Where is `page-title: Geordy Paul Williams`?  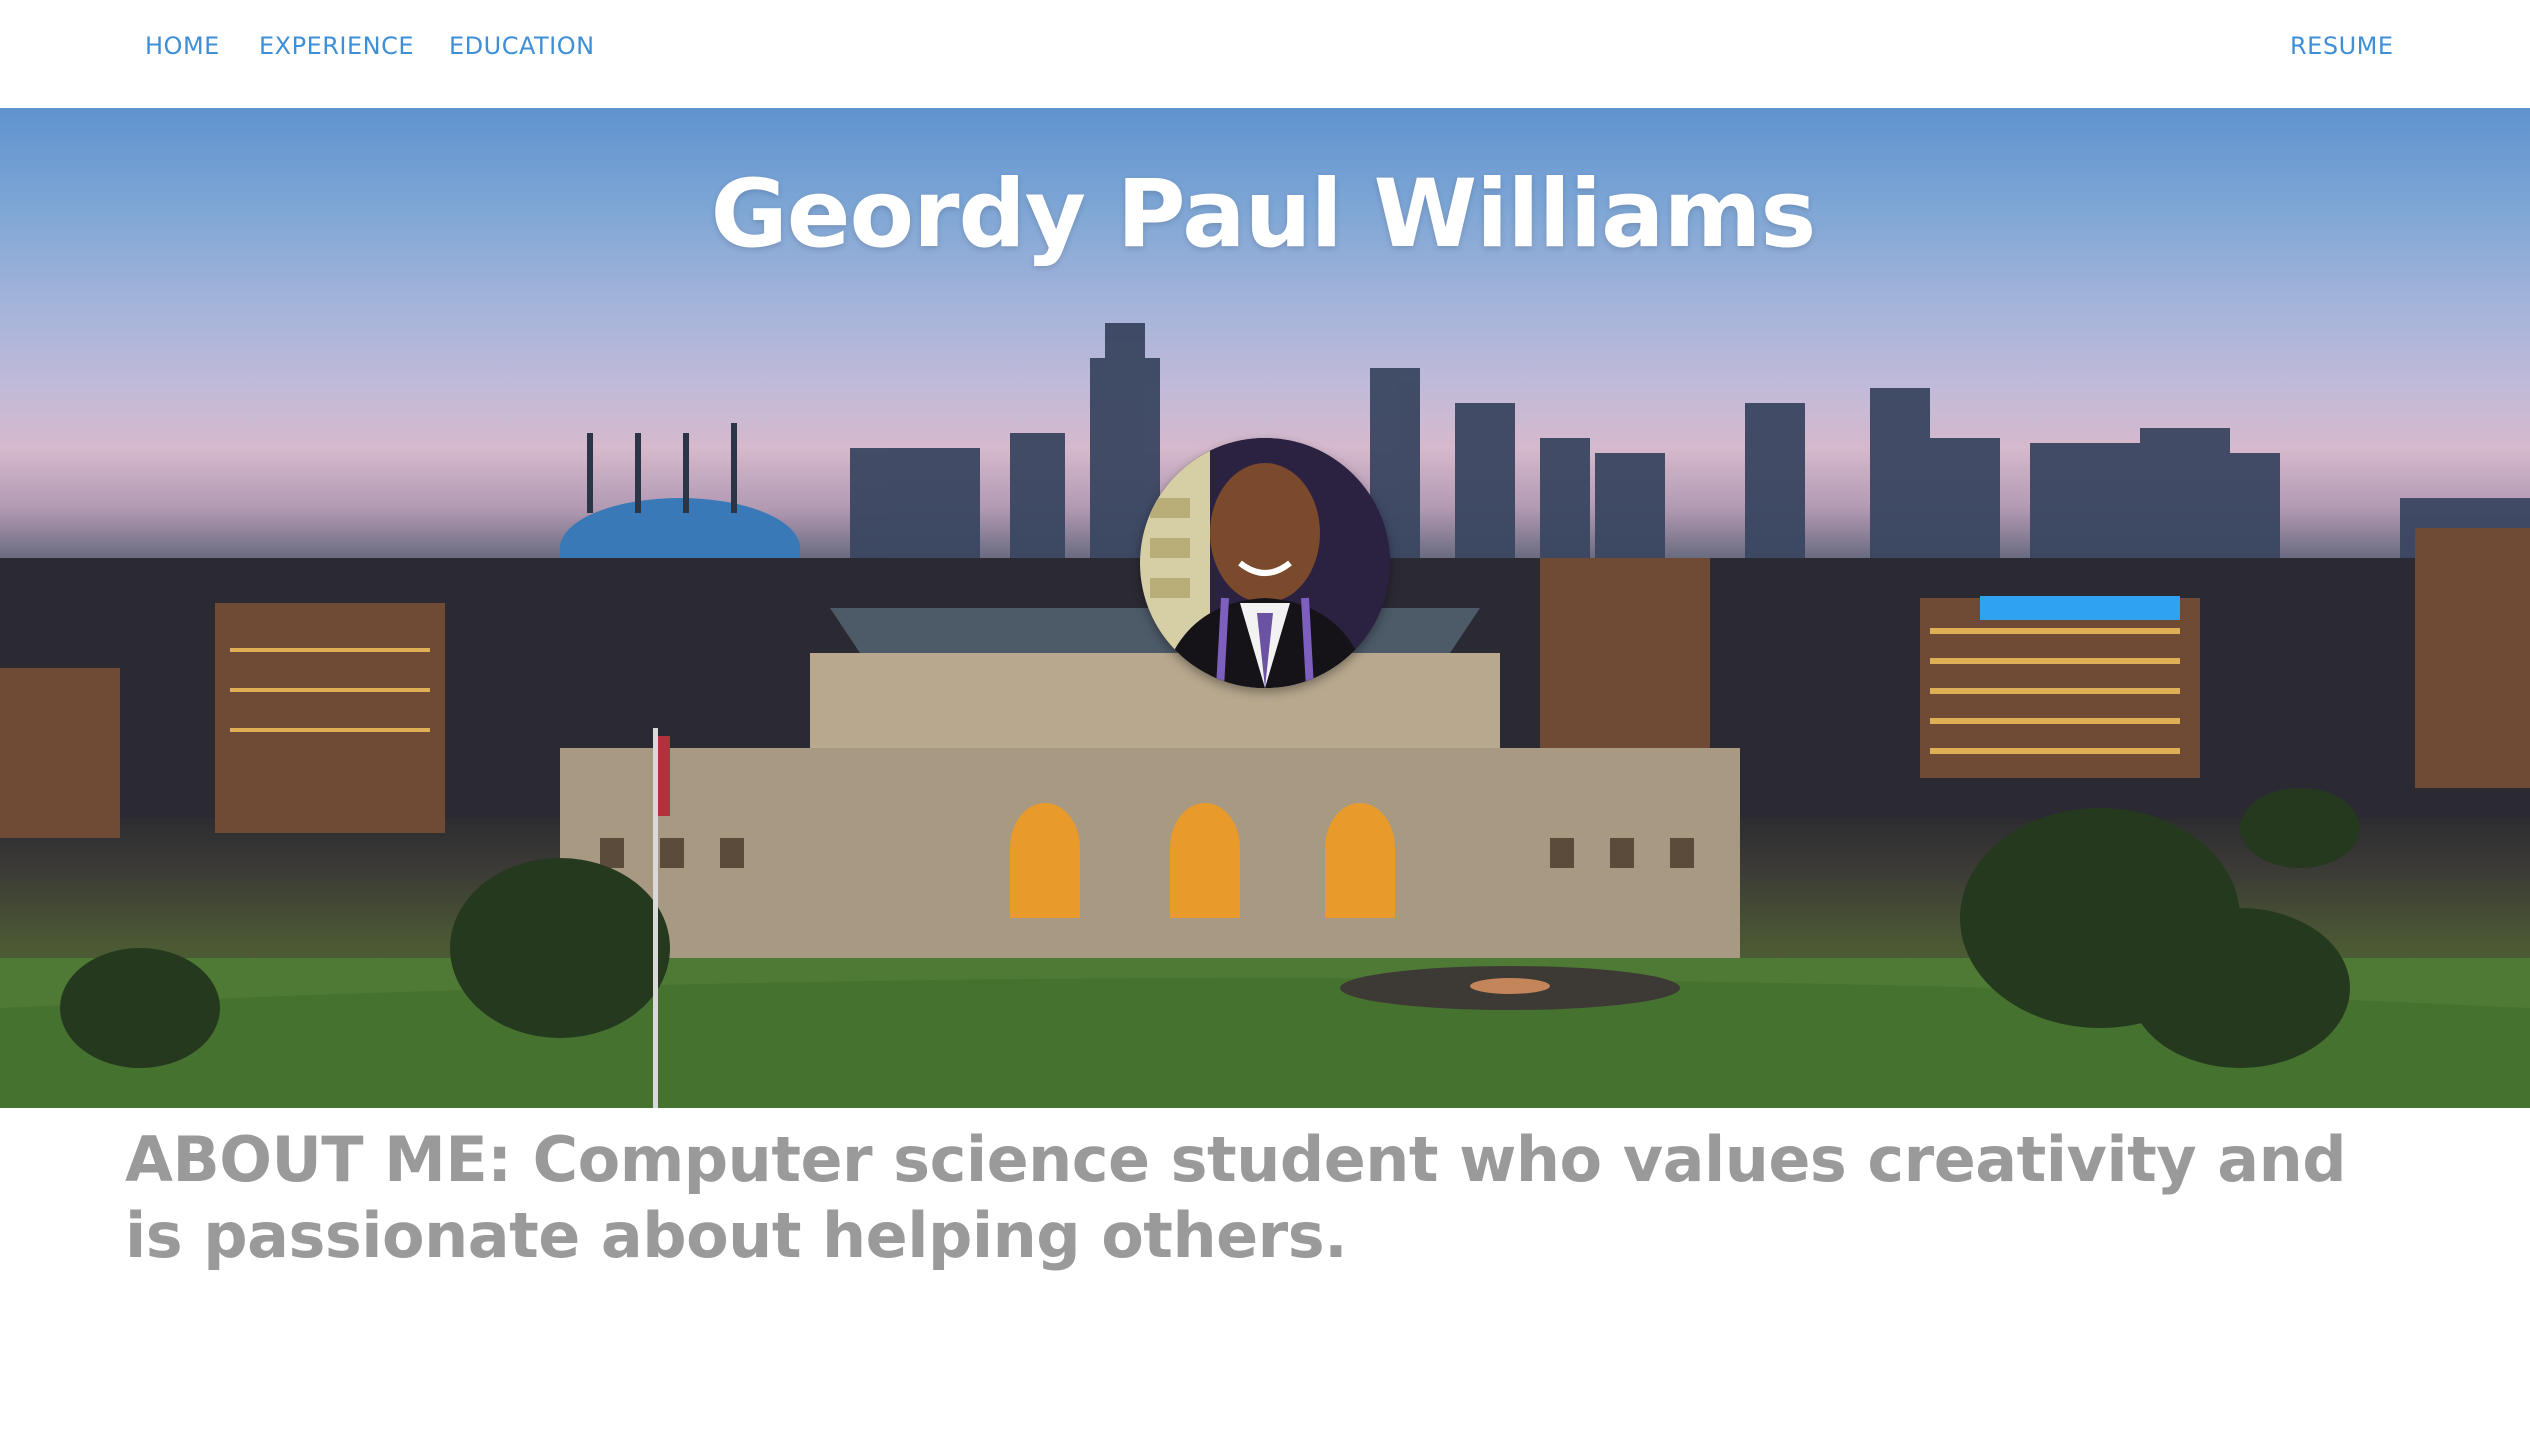
page-title: Geordy Paul Williams is located at coordinates (1263, 214).